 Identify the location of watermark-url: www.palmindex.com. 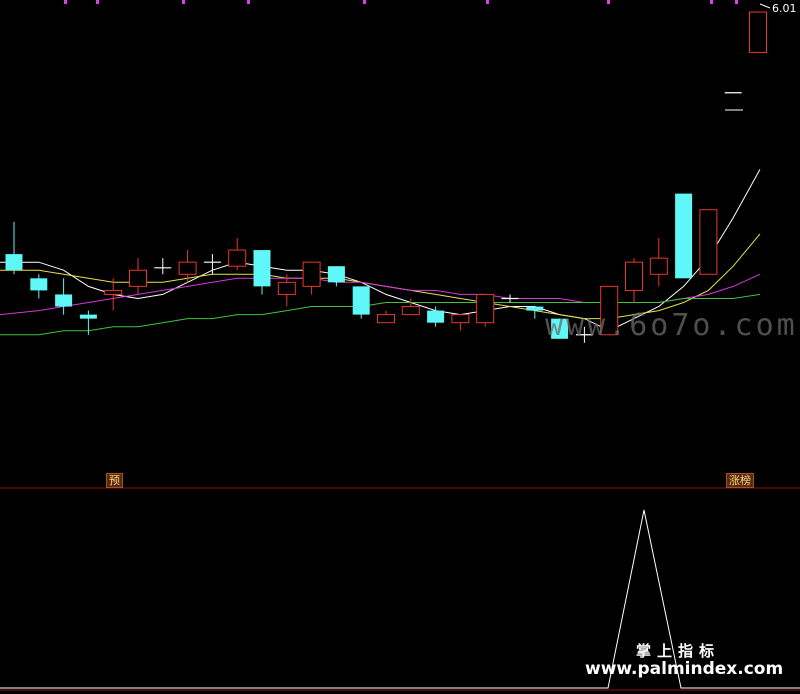
(684, 669).